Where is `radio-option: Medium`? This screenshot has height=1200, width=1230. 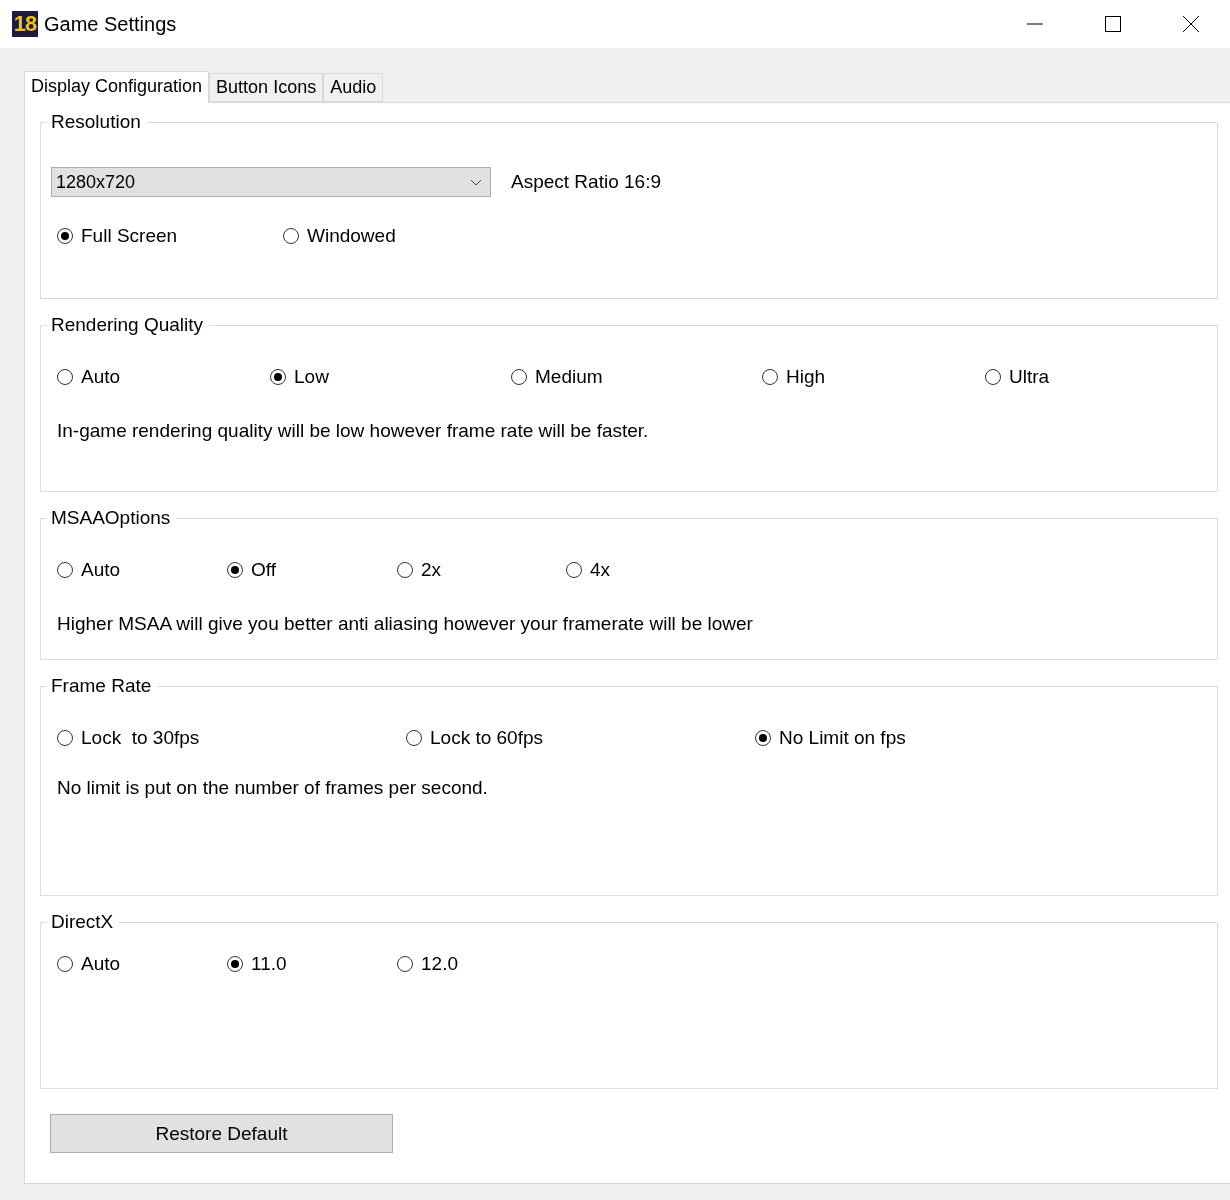
radio-option: Medium is located at coordinates (636, 377).